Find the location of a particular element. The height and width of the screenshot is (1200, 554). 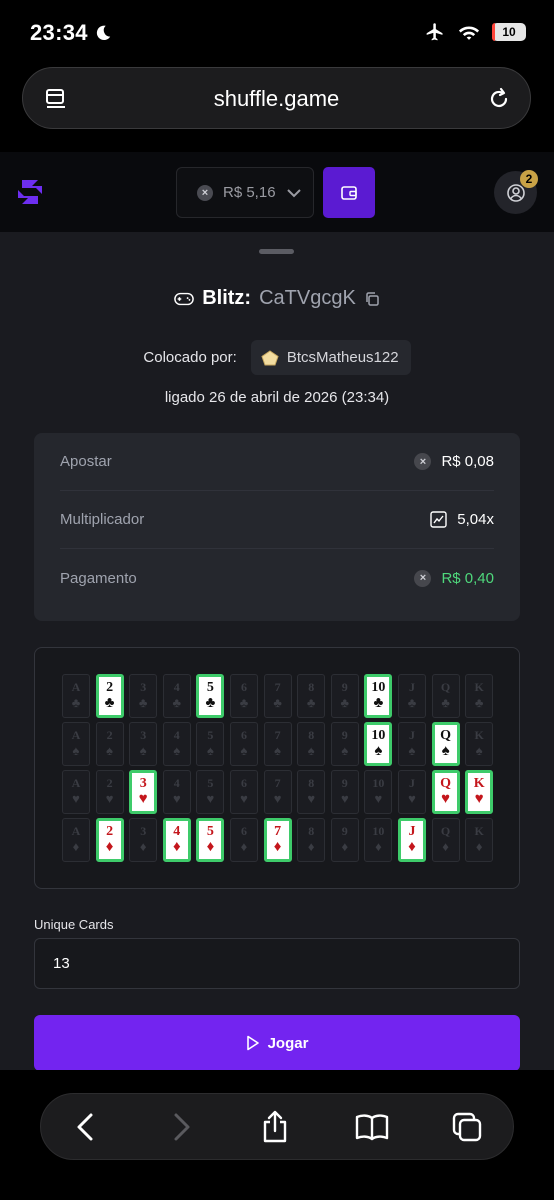

card-9-spades: 9 ♠ is located at coordinates (344, 744).